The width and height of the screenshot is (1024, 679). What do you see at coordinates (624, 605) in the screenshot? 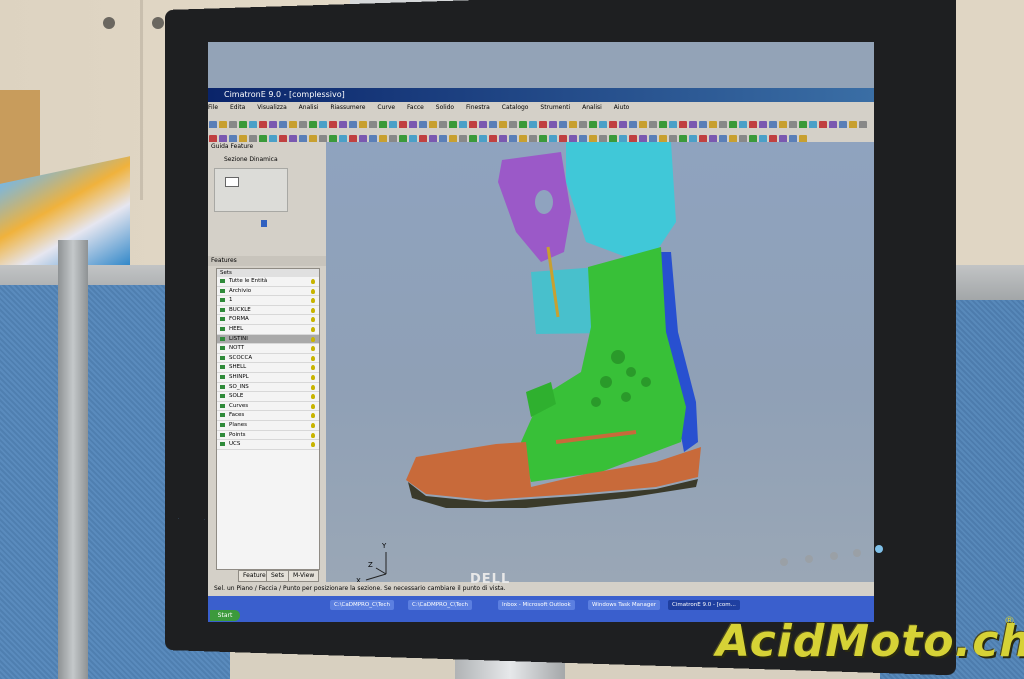
I see `taskbar-item: Windows Task Manager` at bounding box center [624, 605].